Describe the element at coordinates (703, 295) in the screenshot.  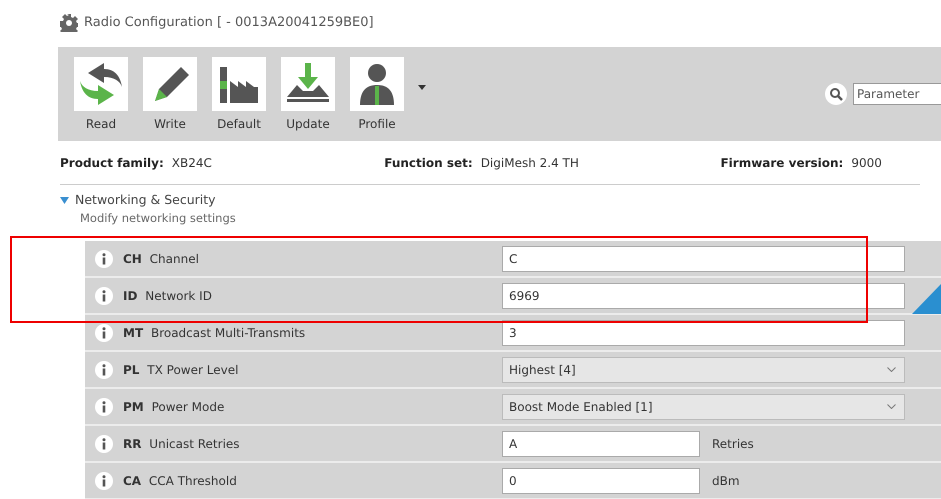
I see `input-field: 6969` at that location.